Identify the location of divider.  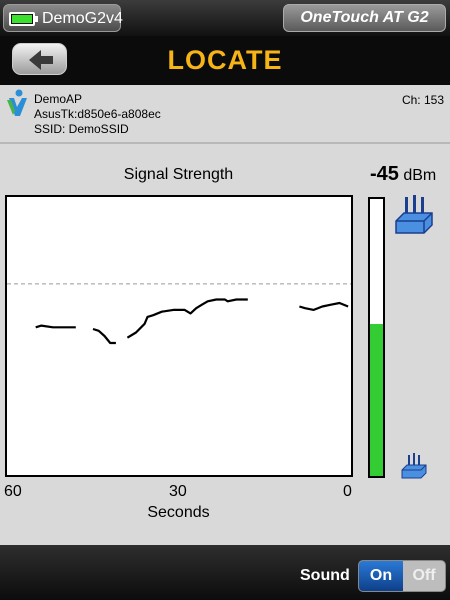
(225, 143).